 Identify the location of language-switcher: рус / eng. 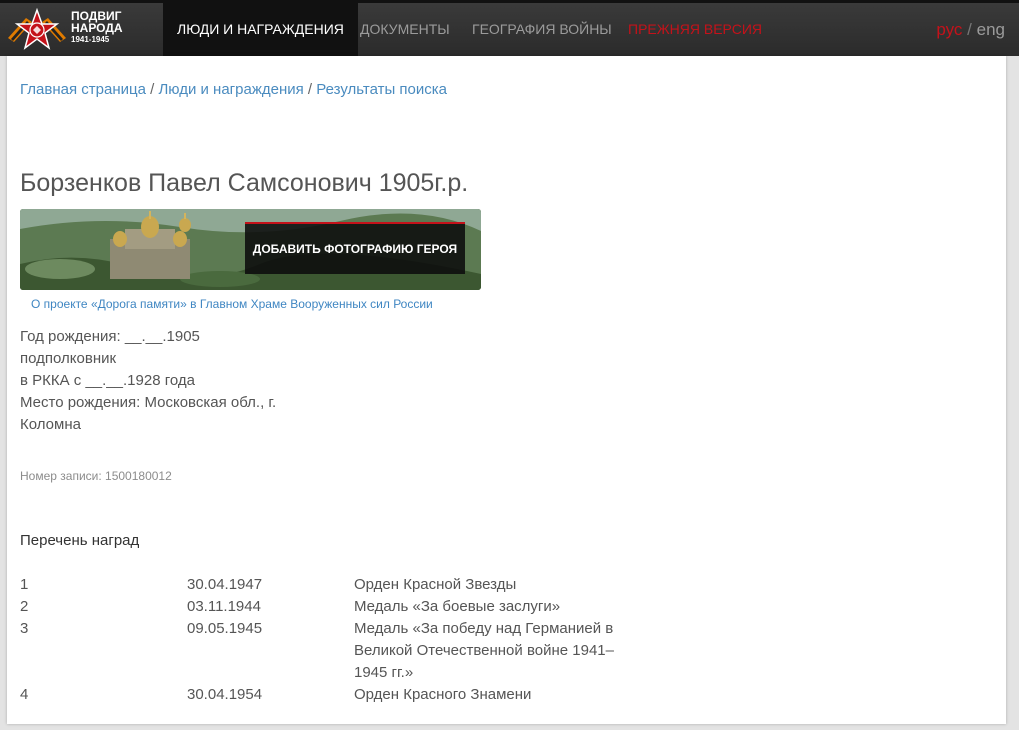
(970, 29).